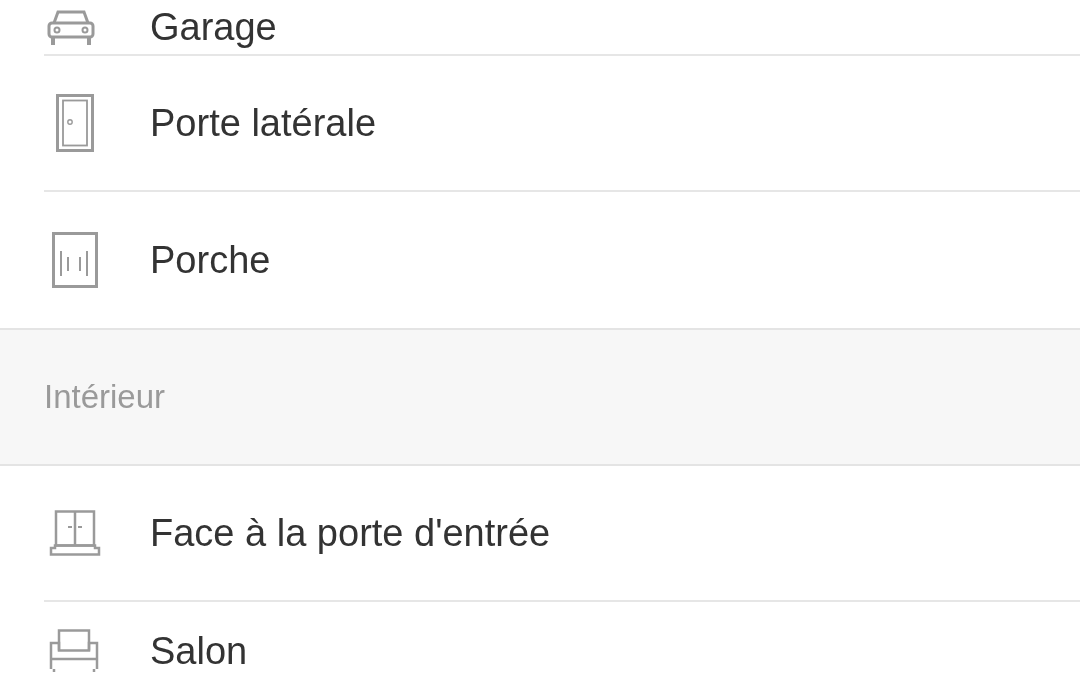  Describe the element at coordinates (210, 260) in the screenshot. I see `list-item-label: Porche` at that location.